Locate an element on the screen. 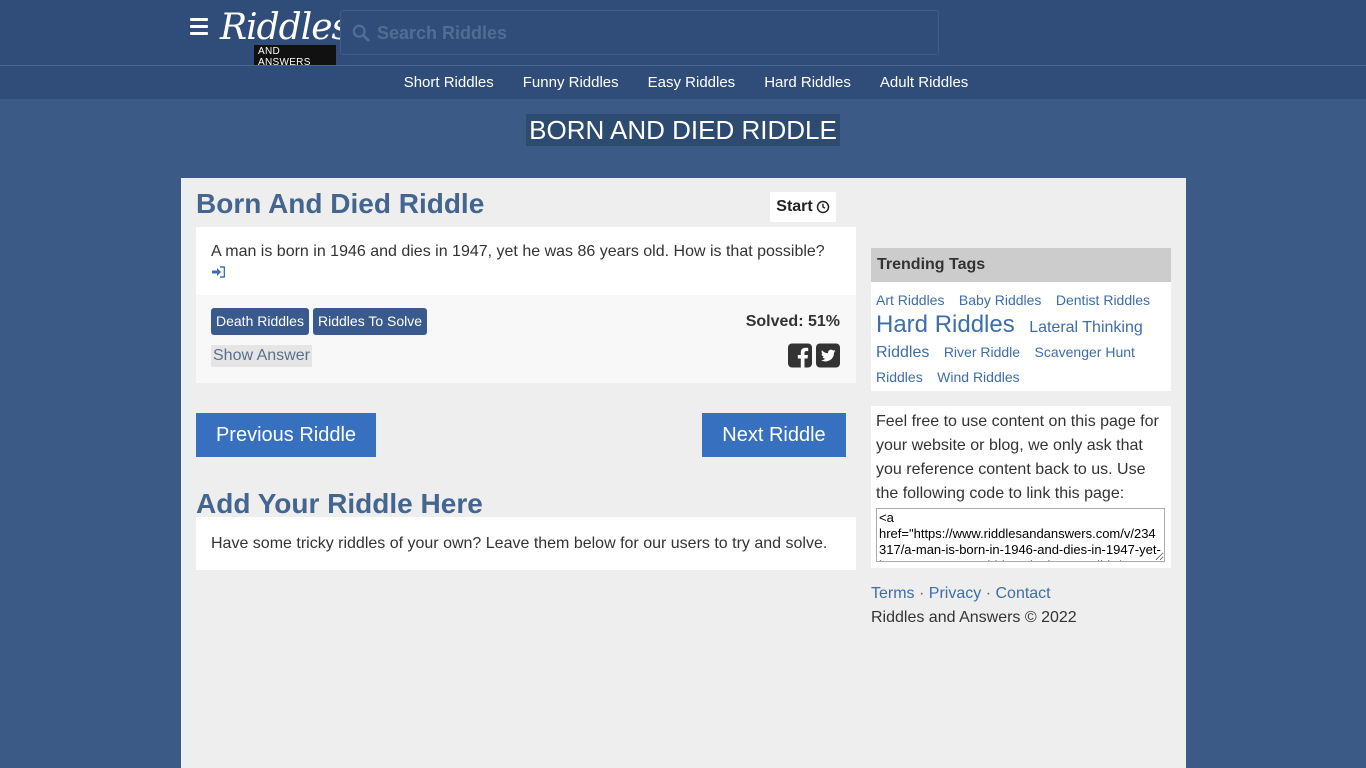 This screenshot has width=1366, height=768. footer-links: Terms · Privacy · Contact is located at coordinates (961, 594).